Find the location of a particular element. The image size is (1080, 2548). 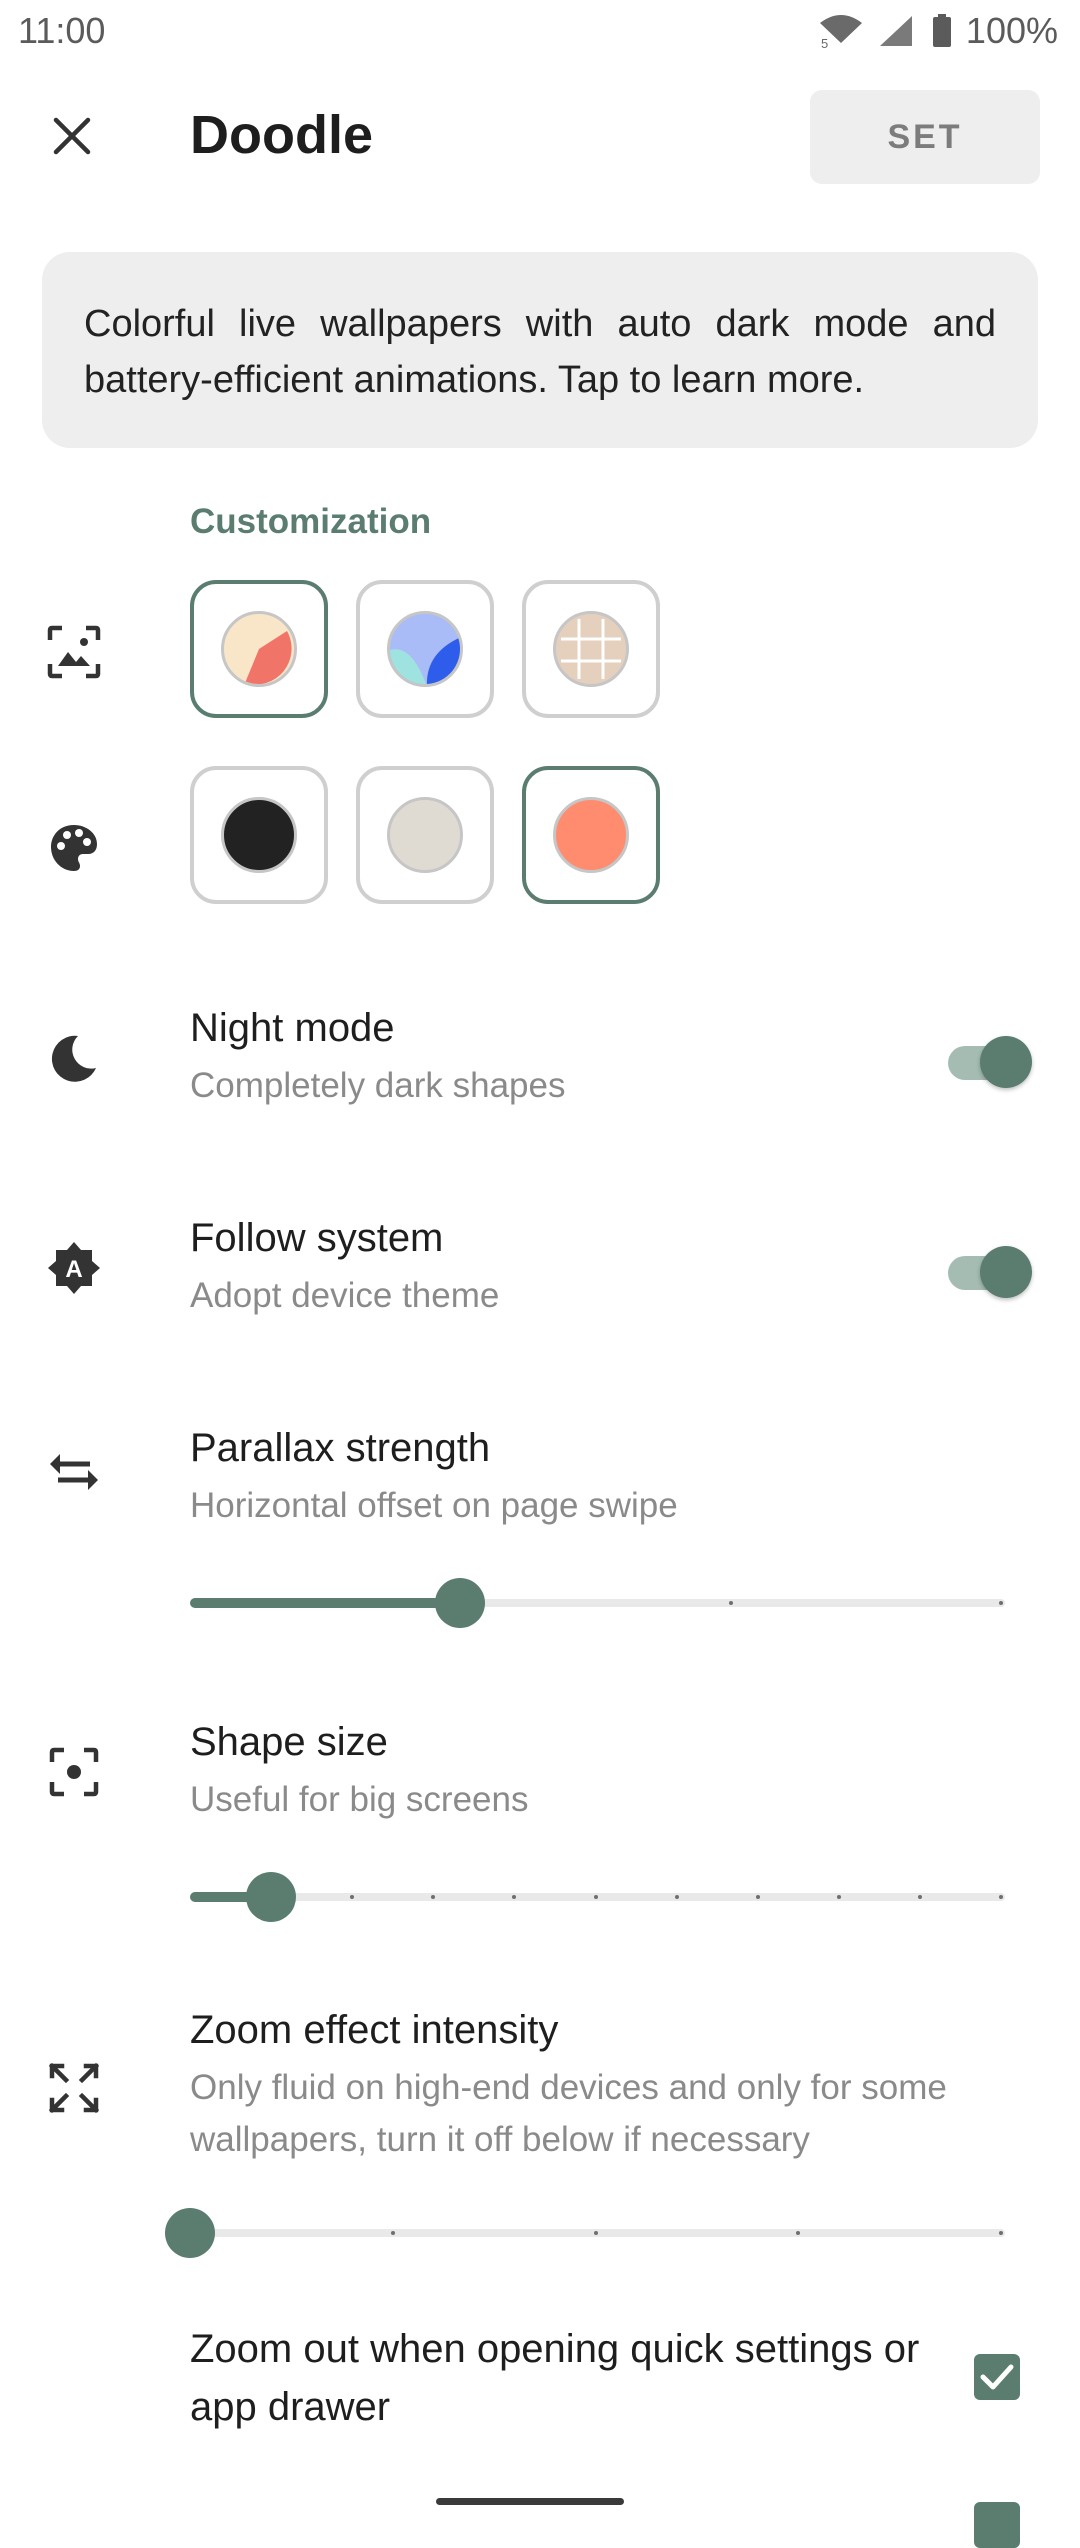

color-option-black is located at coordinates (259, 835).